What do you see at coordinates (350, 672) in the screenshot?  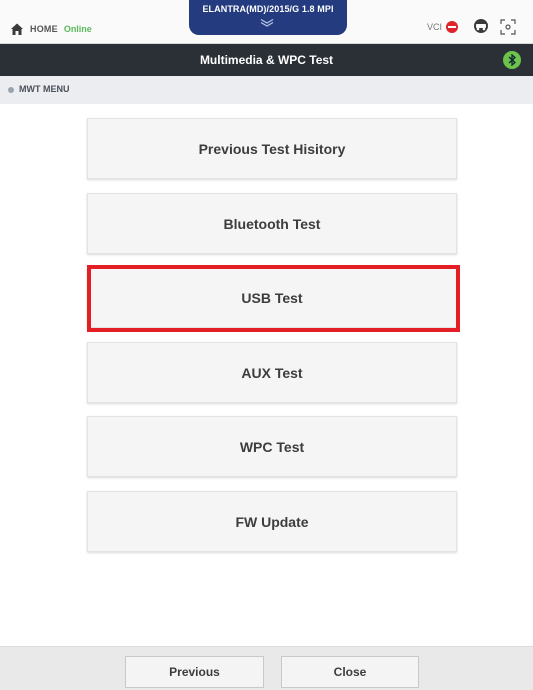 I see `close-button: Close` at bounding box center [350, 672].